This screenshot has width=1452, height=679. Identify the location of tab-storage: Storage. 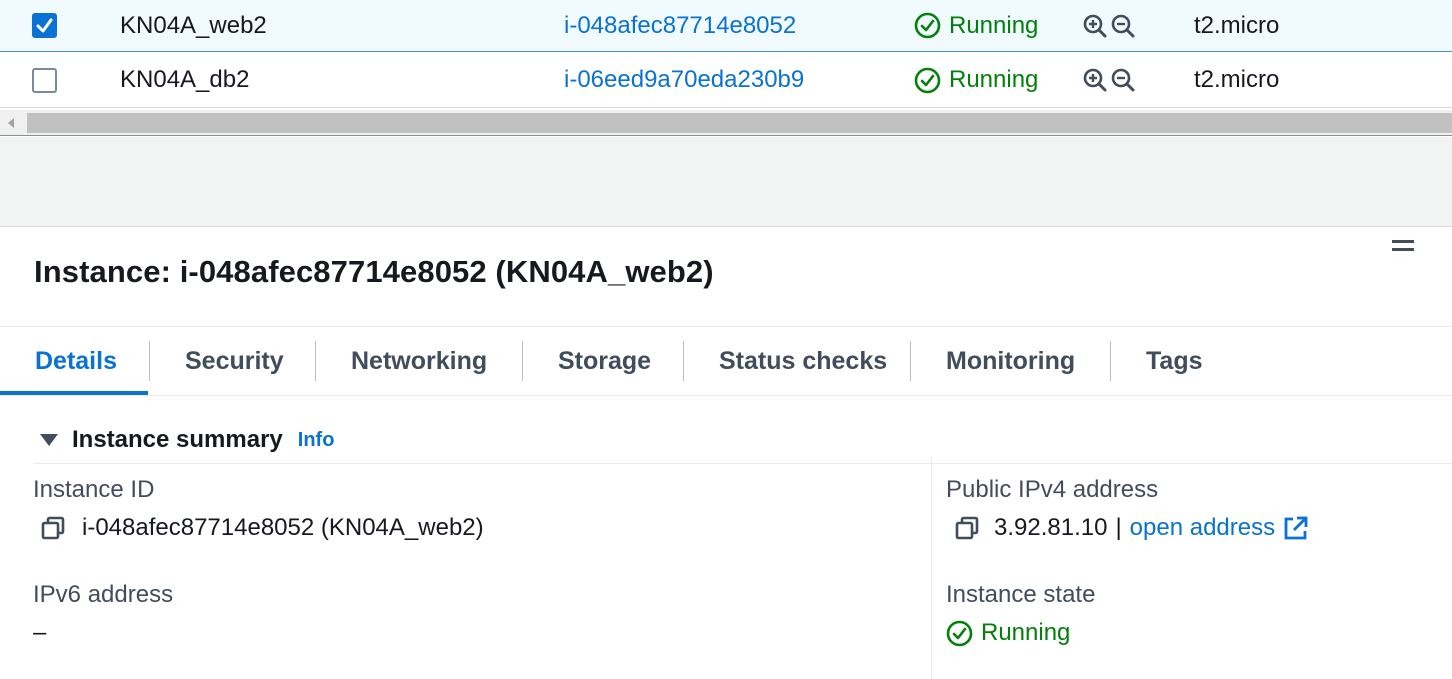
(604, 361).